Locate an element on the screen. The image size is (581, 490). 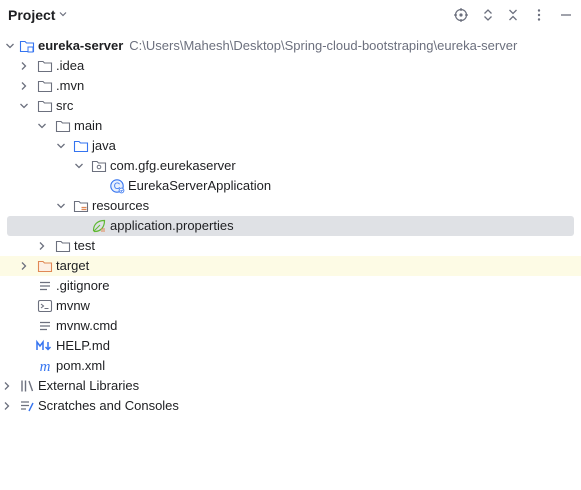
shell-script-icon is located at coordinates (45, 306).